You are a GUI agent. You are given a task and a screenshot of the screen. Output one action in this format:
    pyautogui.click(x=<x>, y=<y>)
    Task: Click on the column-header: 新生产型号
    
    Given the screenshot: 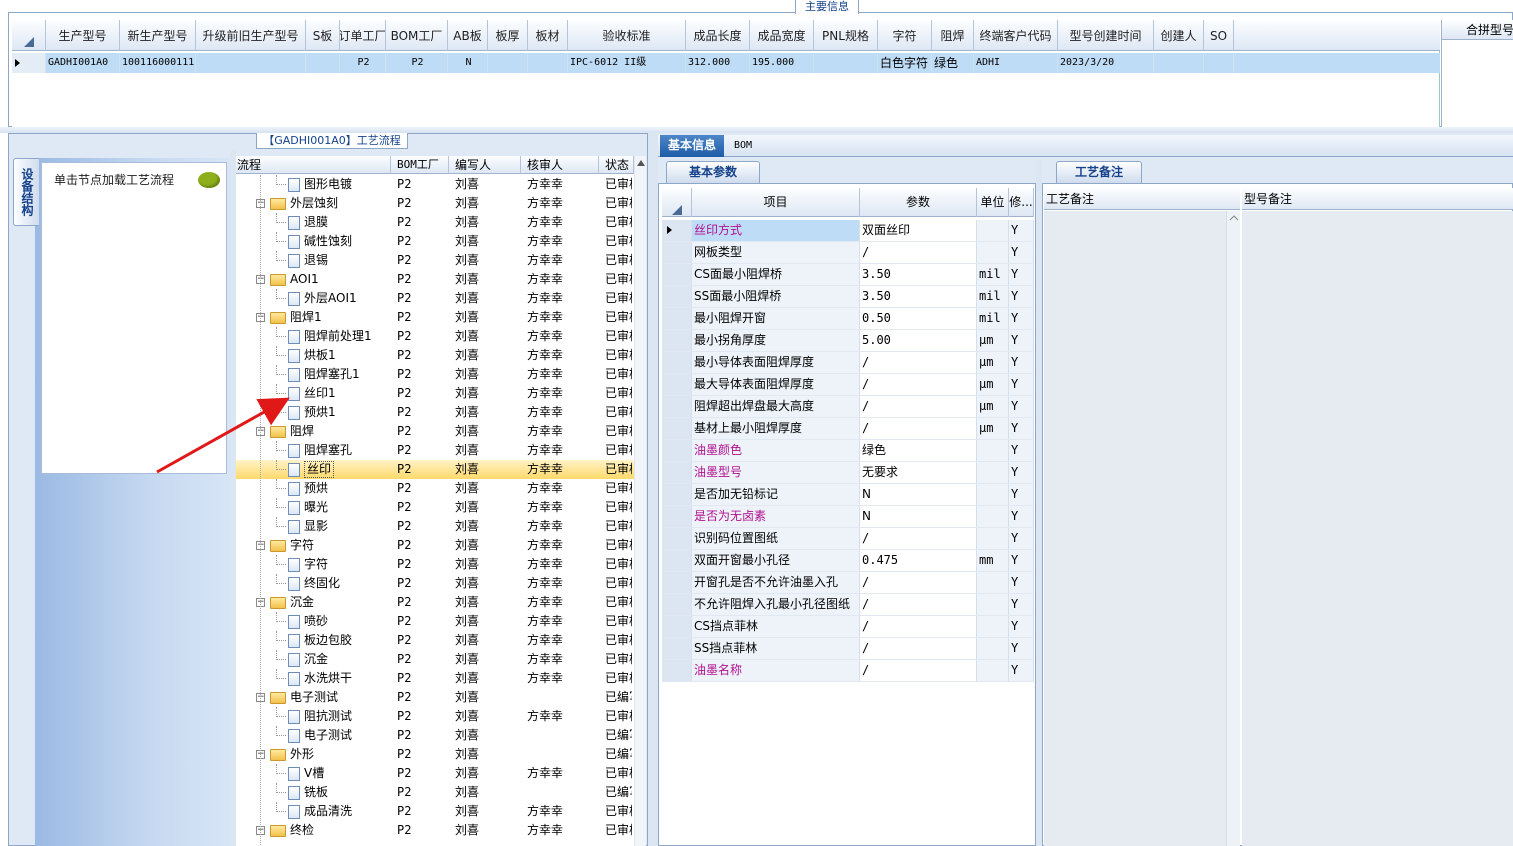 What is the action you would take?
    pyautogui.click(x=158, y=35)
    